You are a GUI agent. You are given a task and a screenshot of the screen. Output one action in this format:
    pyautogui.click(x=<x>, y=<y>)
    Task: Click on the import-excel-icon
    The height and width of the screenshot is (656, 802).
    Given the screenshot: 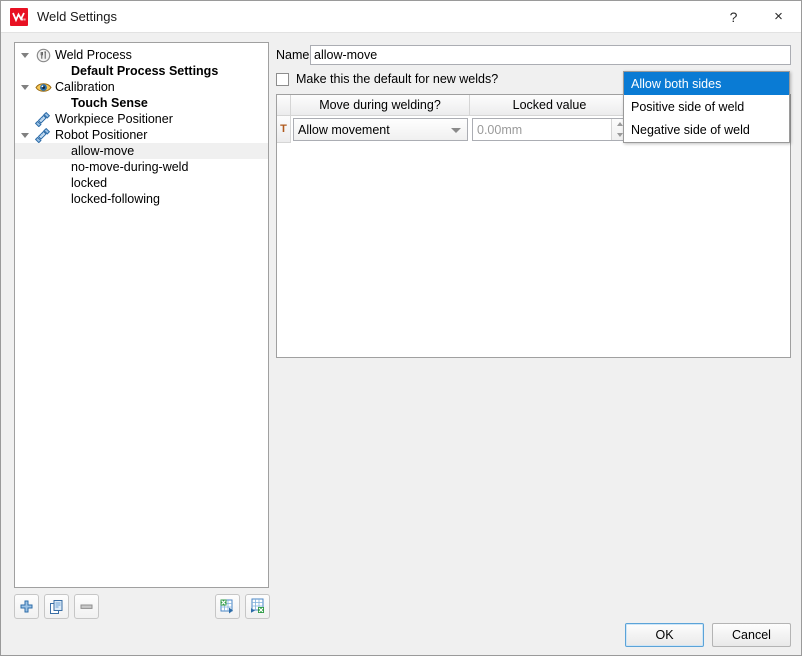 What is the action you would take?
    pyautogui.click(x=226, y=606)
    